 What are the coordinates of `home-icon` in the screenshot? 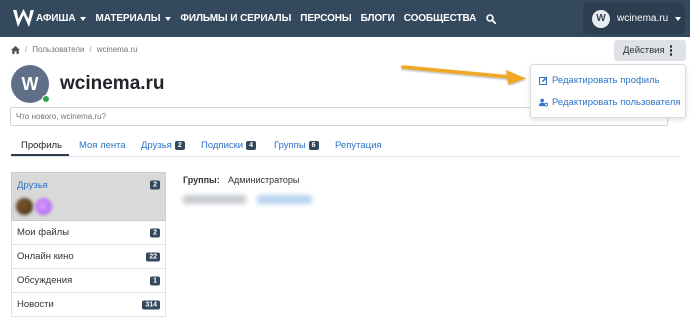 It's located at (15, 49).